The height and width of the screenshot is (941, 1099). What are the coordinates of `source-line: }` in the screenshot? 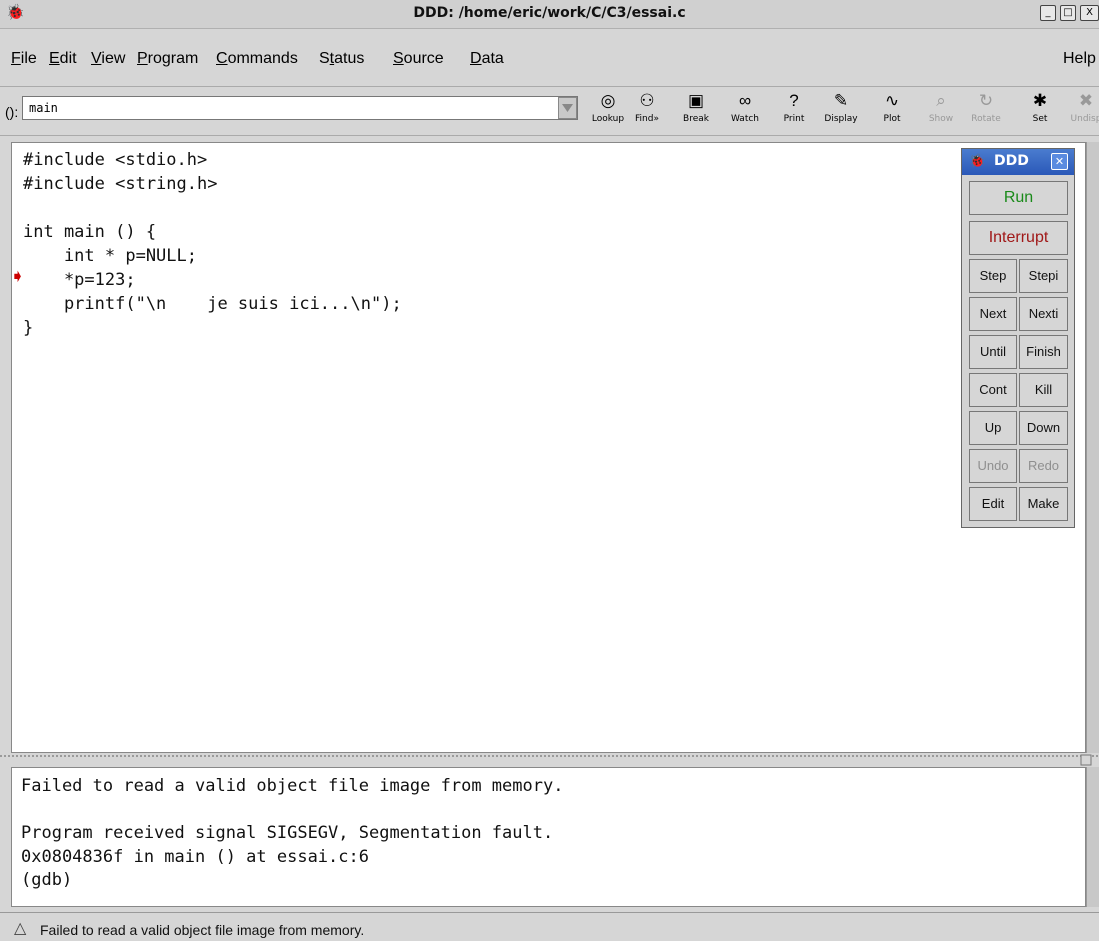 It's located at (28, 328).